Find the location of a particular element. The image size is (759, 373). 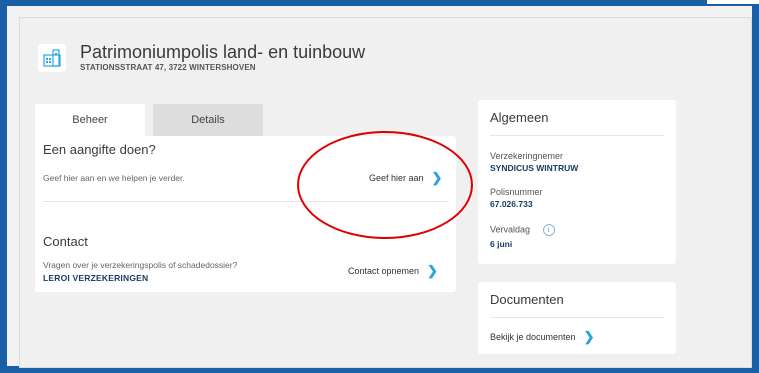

due-date-label: Vervaldag i is located at coordinates (522, 230).